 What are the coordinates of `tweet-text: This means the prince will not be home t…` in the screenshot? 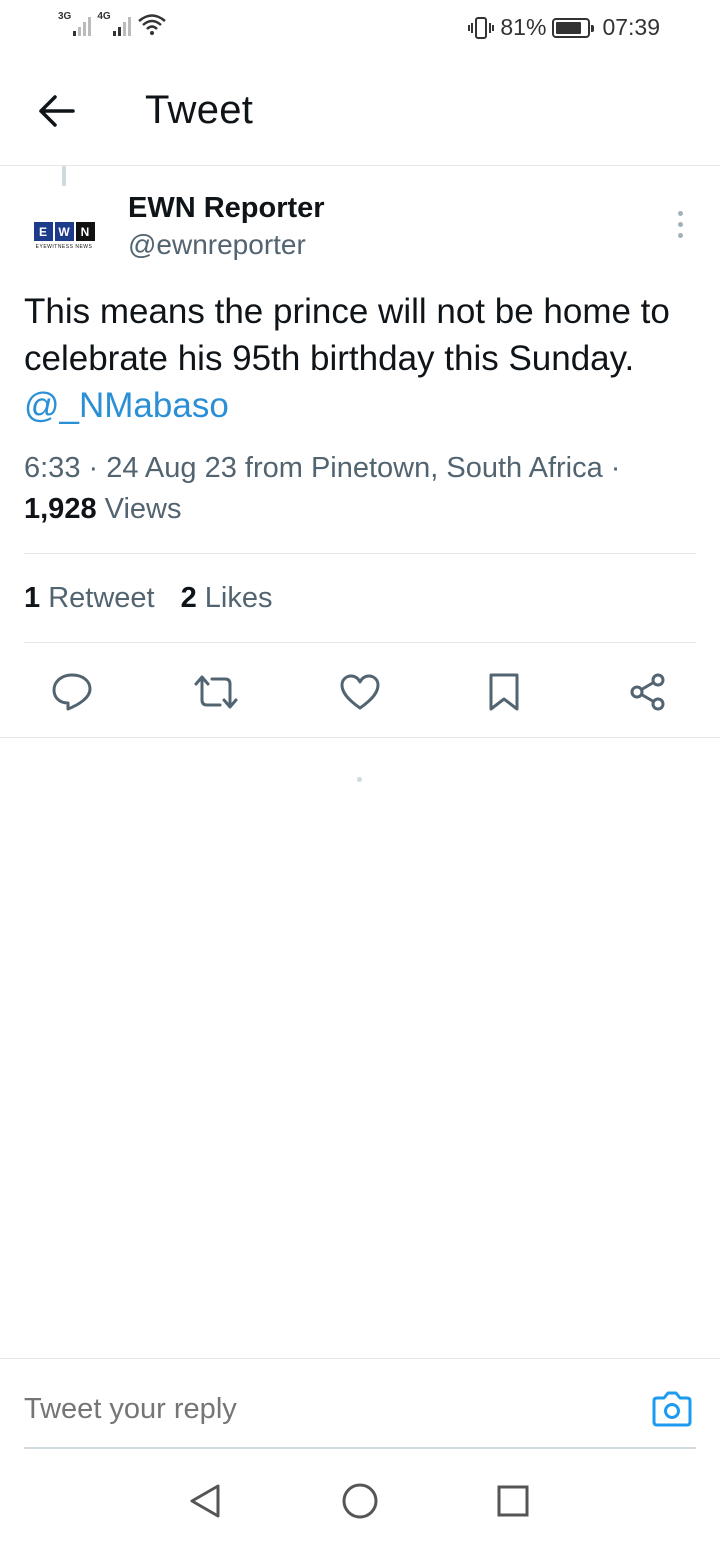 It's located at (360, 358).